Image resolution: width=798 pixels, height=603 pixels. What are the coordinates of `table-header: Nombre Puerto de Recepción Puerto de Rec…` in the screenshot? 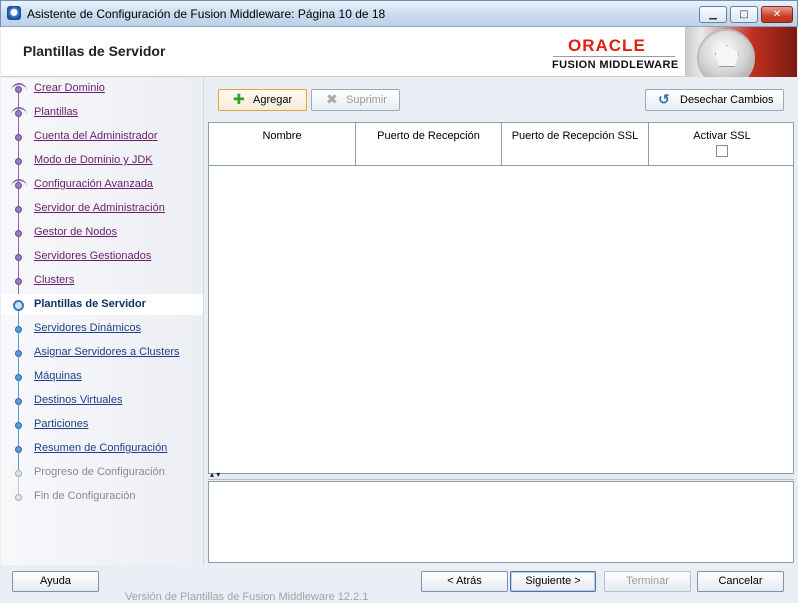 It's located at (501, 144).